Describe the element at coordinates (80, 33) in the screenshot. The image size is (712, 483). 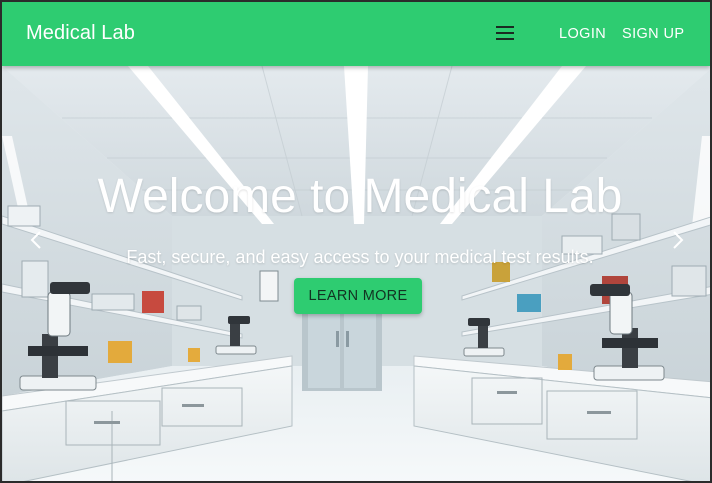
I see `brand-logo-text: Medical Lab` at that location.